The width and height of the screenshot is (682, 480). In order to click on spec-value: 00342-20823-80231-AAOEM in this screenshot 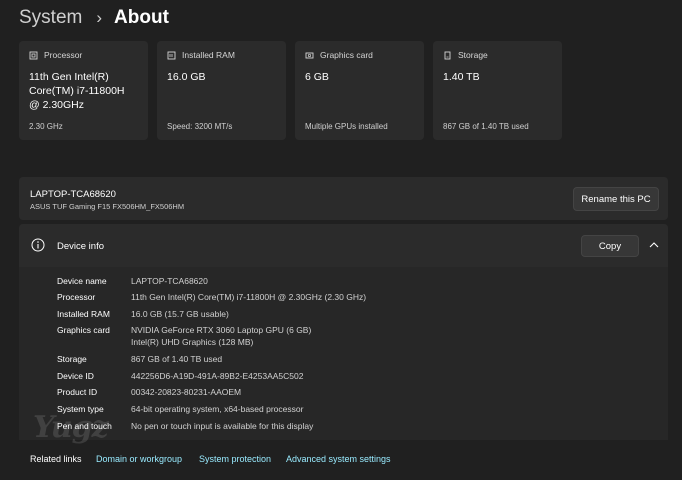, I will do `click(186, 392)`.